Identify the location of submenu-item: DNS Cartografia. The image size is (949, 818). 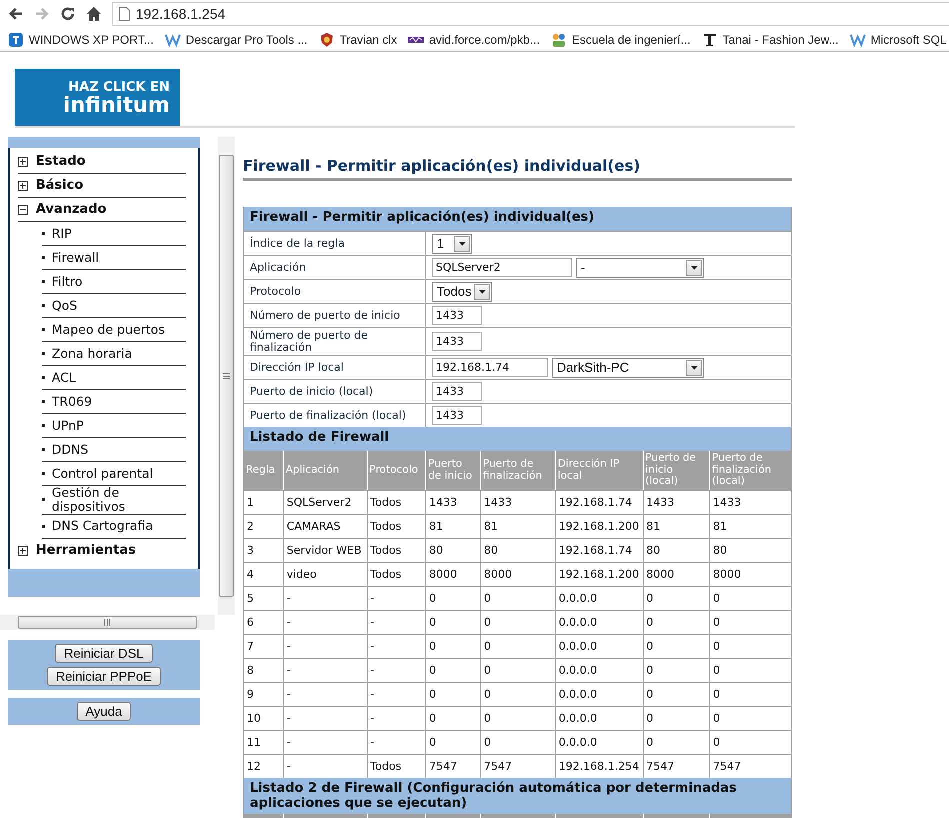
(103, 526).